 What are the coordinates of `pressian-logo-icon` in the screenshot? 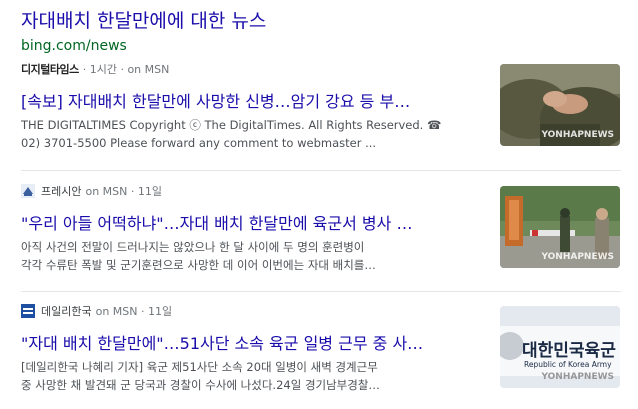 It's located at (28, 191).